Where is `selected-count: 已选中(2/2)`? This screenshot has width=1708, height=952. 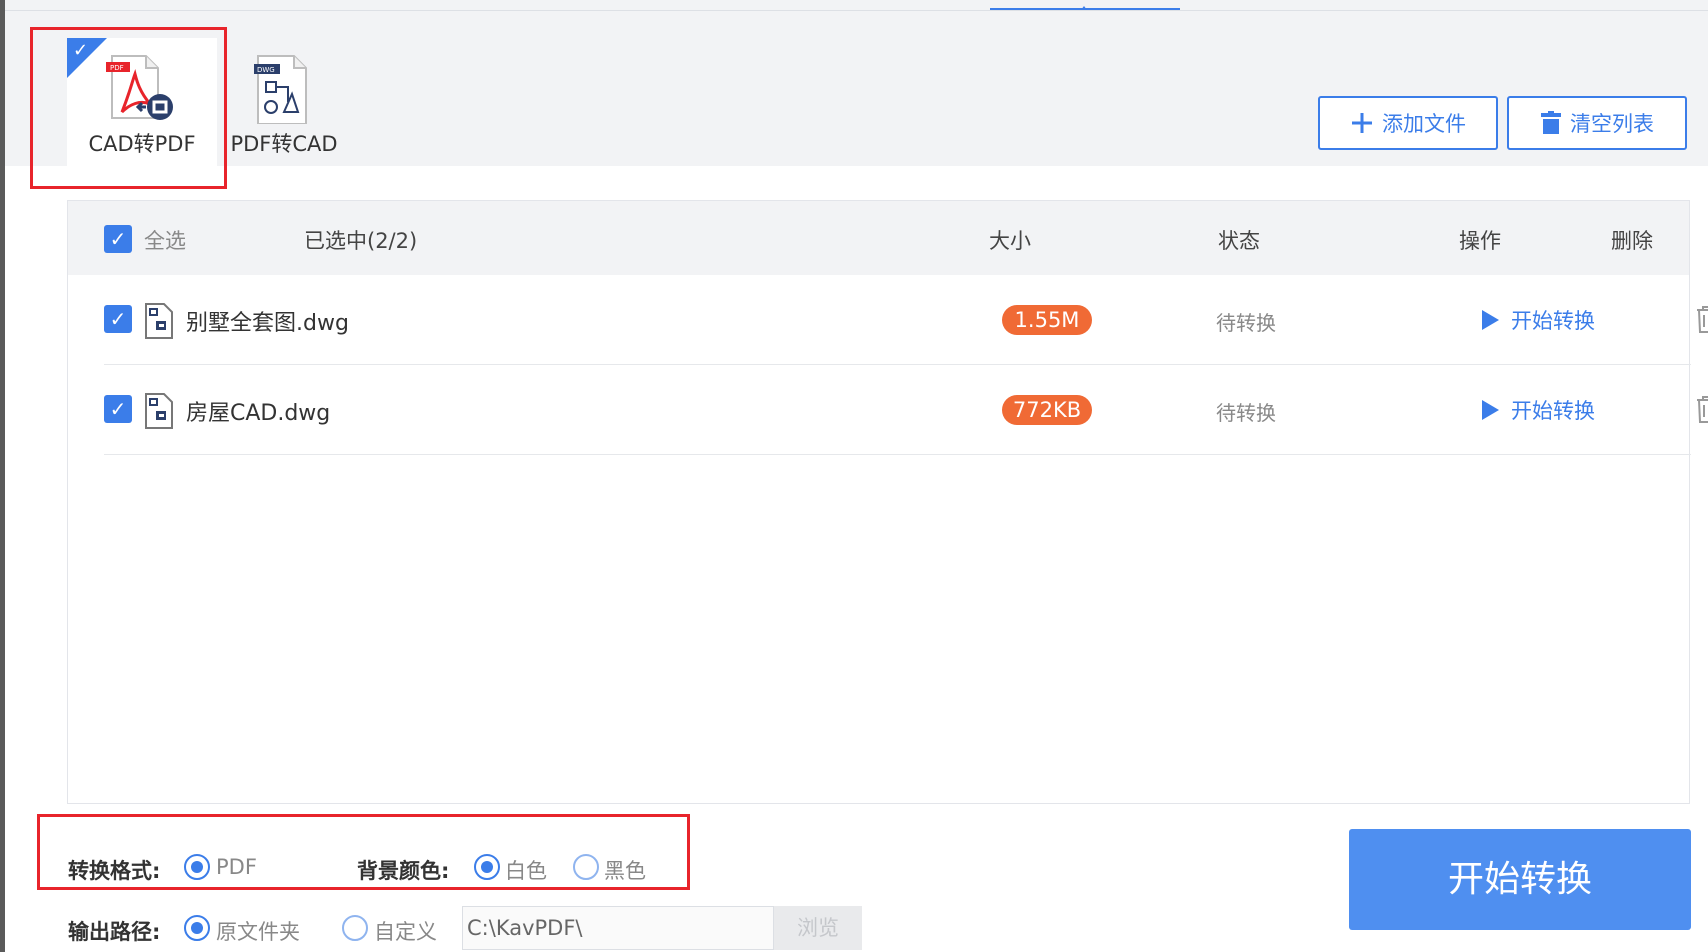
selected-count: 已选中(2/2) is located at coordinates (361, 241).